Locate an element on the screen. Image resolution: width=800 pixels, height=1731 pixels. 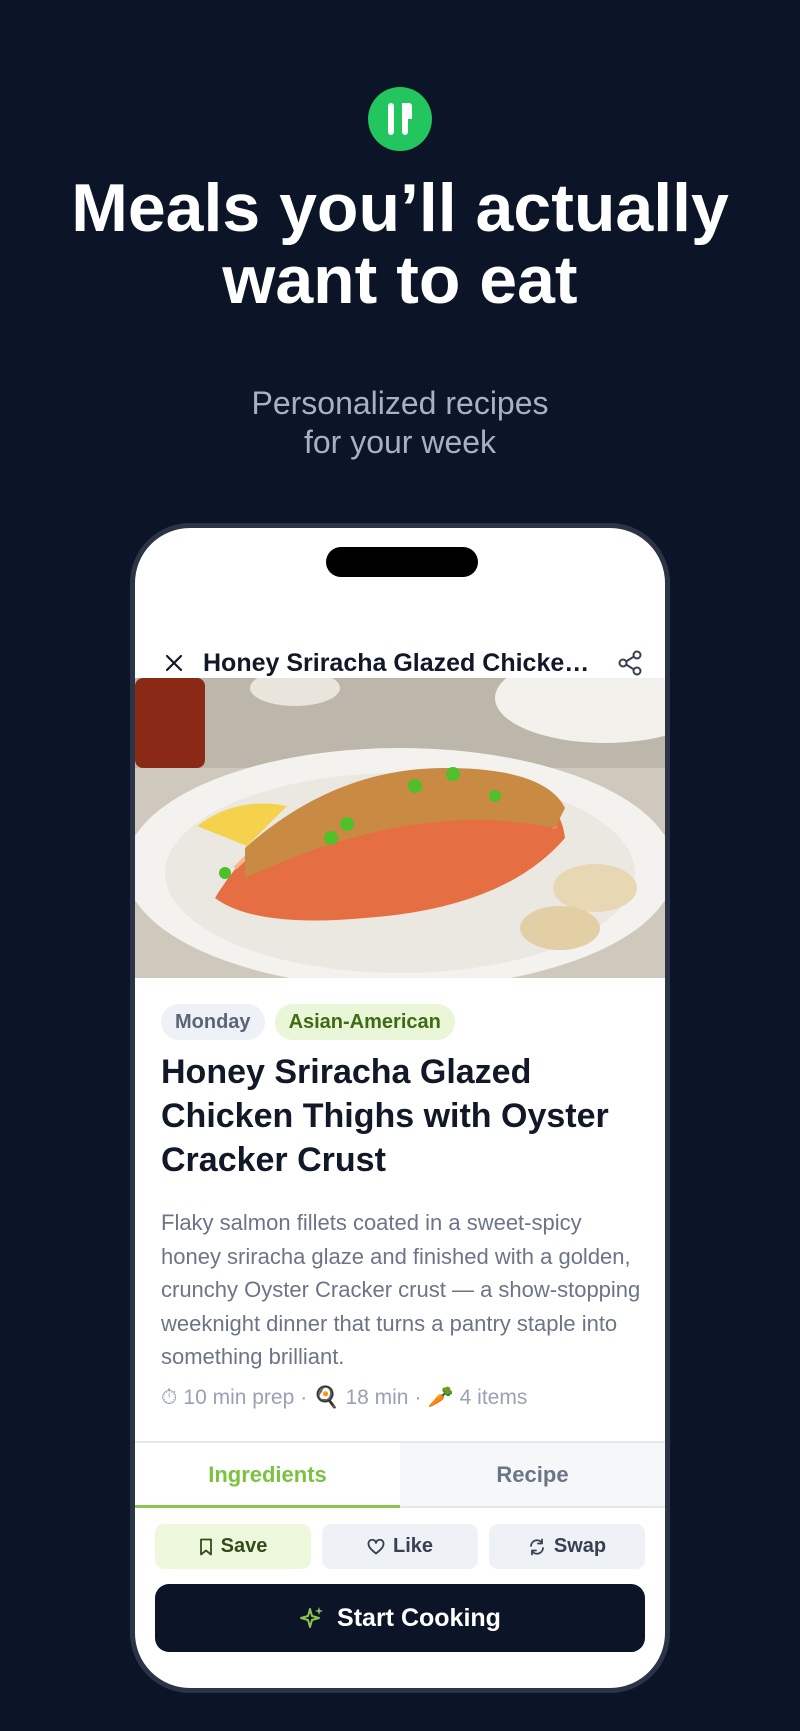
close-icon is located at coordinates (174, 663).